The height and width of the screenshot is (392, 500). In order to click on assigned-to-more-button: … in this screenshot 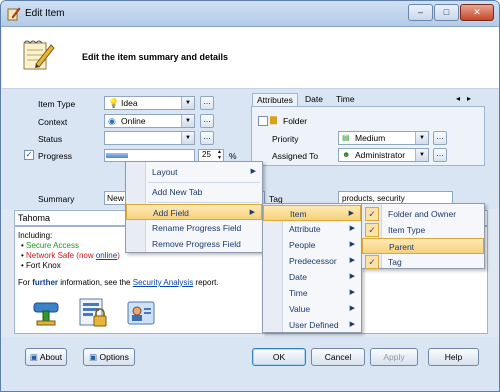, I will do `click(440, 155)`.